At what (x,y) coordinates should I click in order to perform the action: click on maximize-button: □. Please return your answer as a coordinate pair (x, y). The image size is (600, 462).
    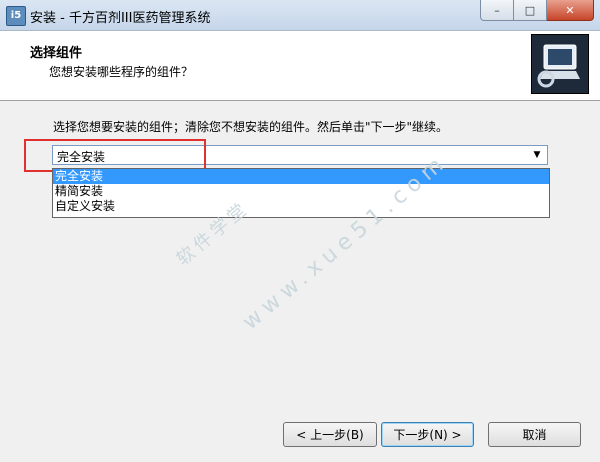
    Looking at the image, I should click on (530, 10).